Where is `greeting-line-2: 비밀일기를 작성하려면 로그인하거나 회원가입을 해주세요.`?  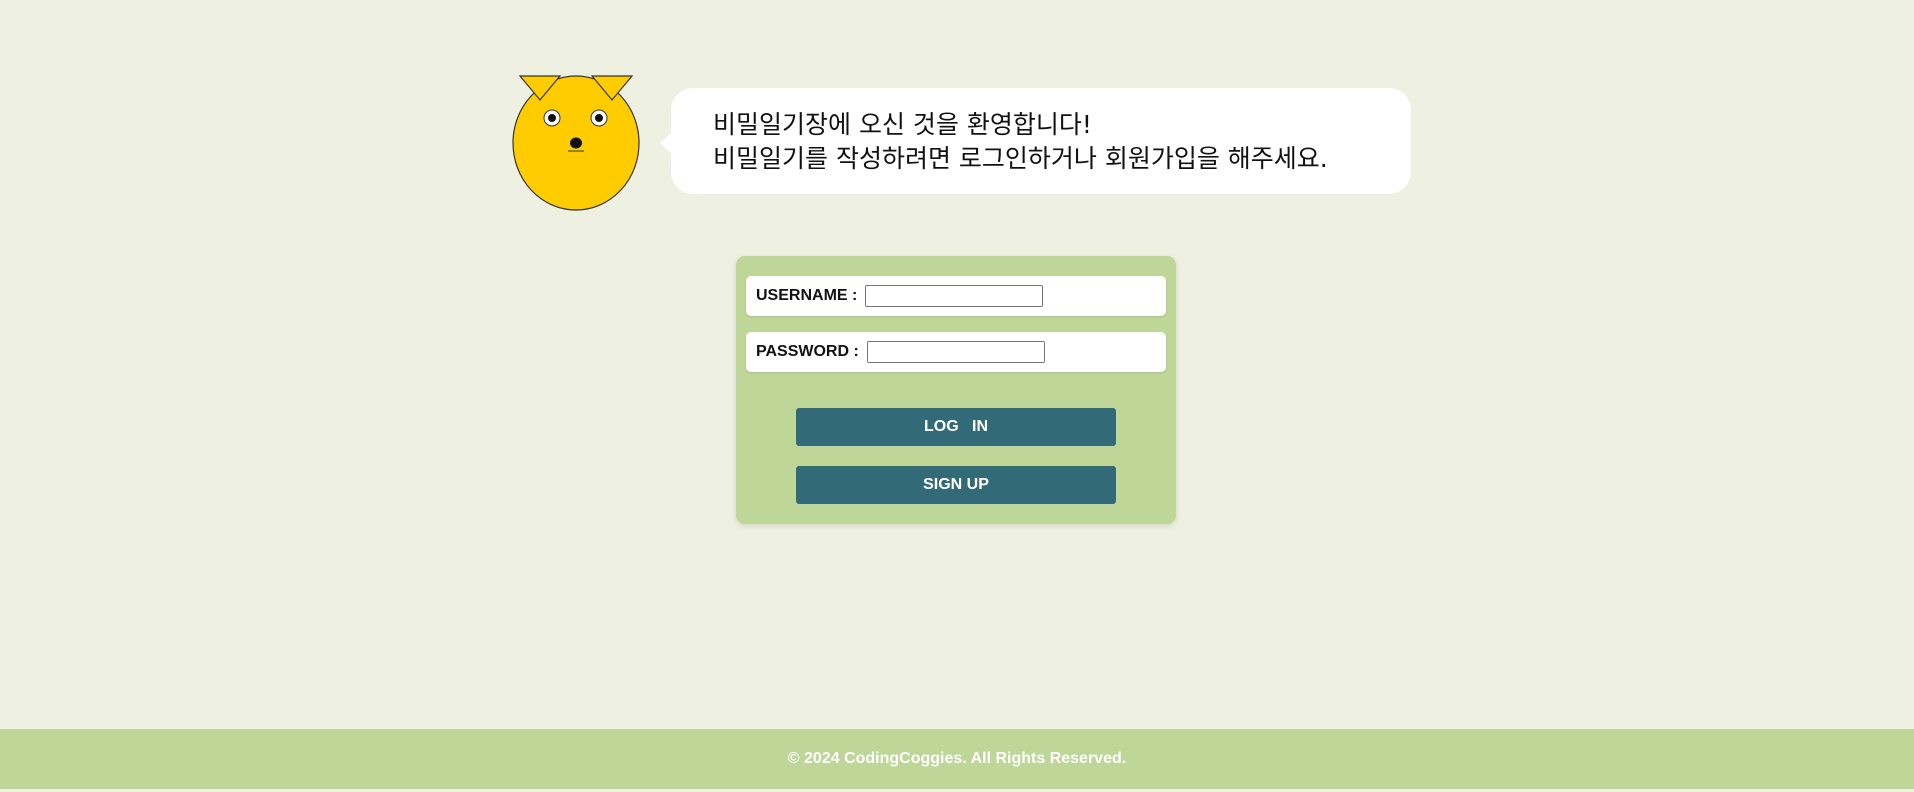
greeting-line-2: 비밀일기를 작성하려면 로그인하거나 회원가입을 해주세요. is located at coordinates (1020, 158).